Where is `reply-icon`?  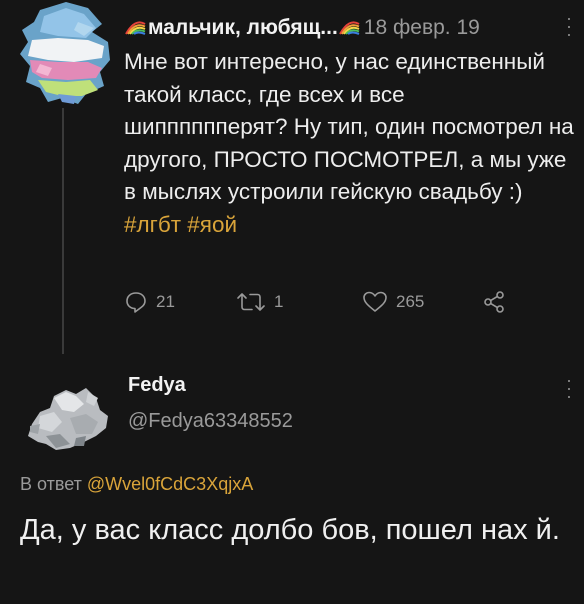
reply-icon is located at coordinates (136, 302).